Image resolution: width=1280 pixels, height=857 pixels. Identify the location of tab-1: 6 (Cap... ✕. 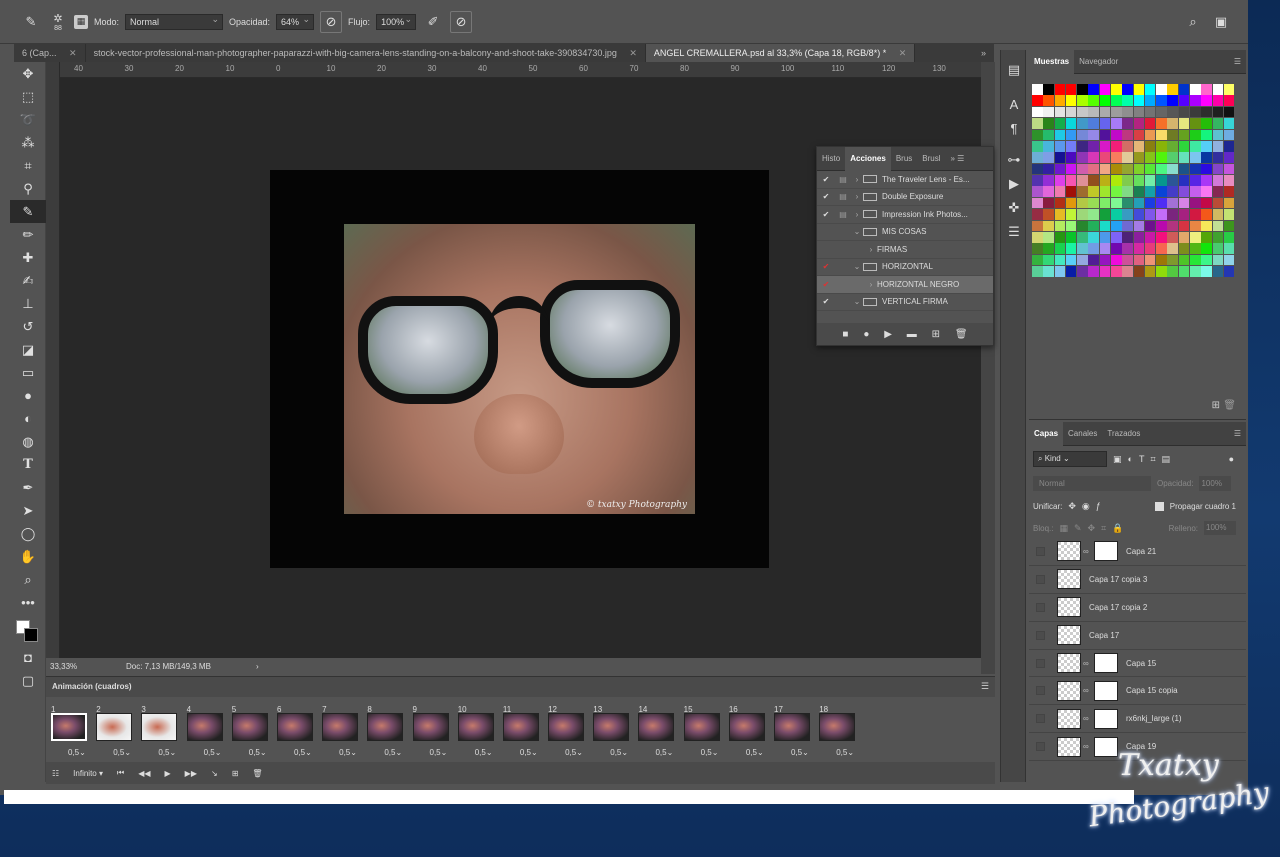
(50, 53).